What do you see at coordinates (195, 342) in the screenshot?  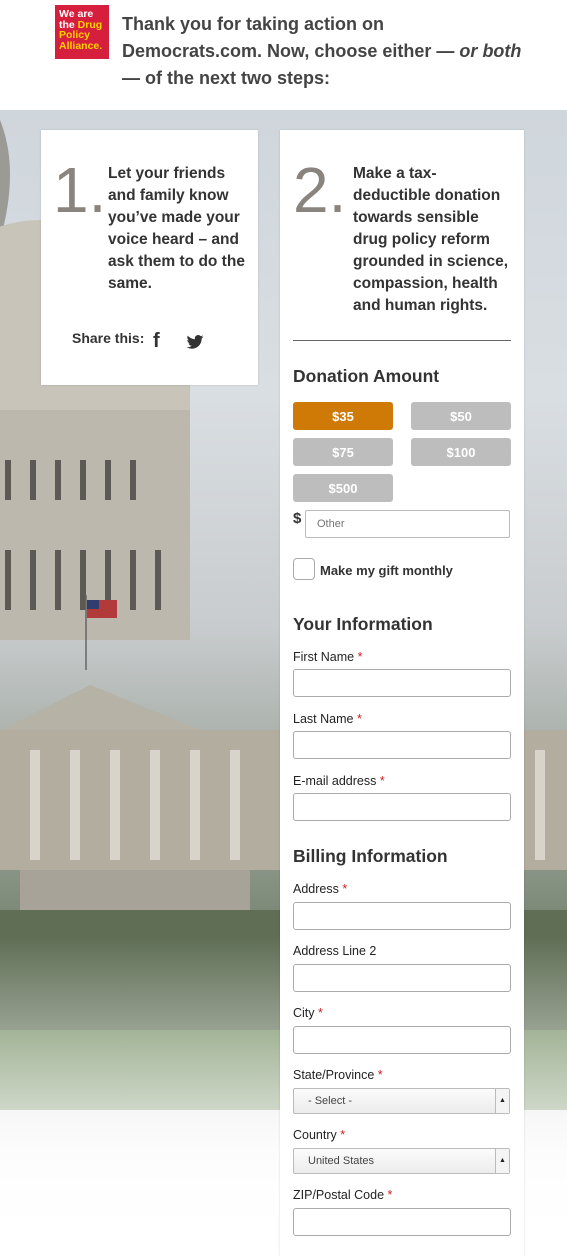 I see `twitter-icon` at bounding box center [195, 342].